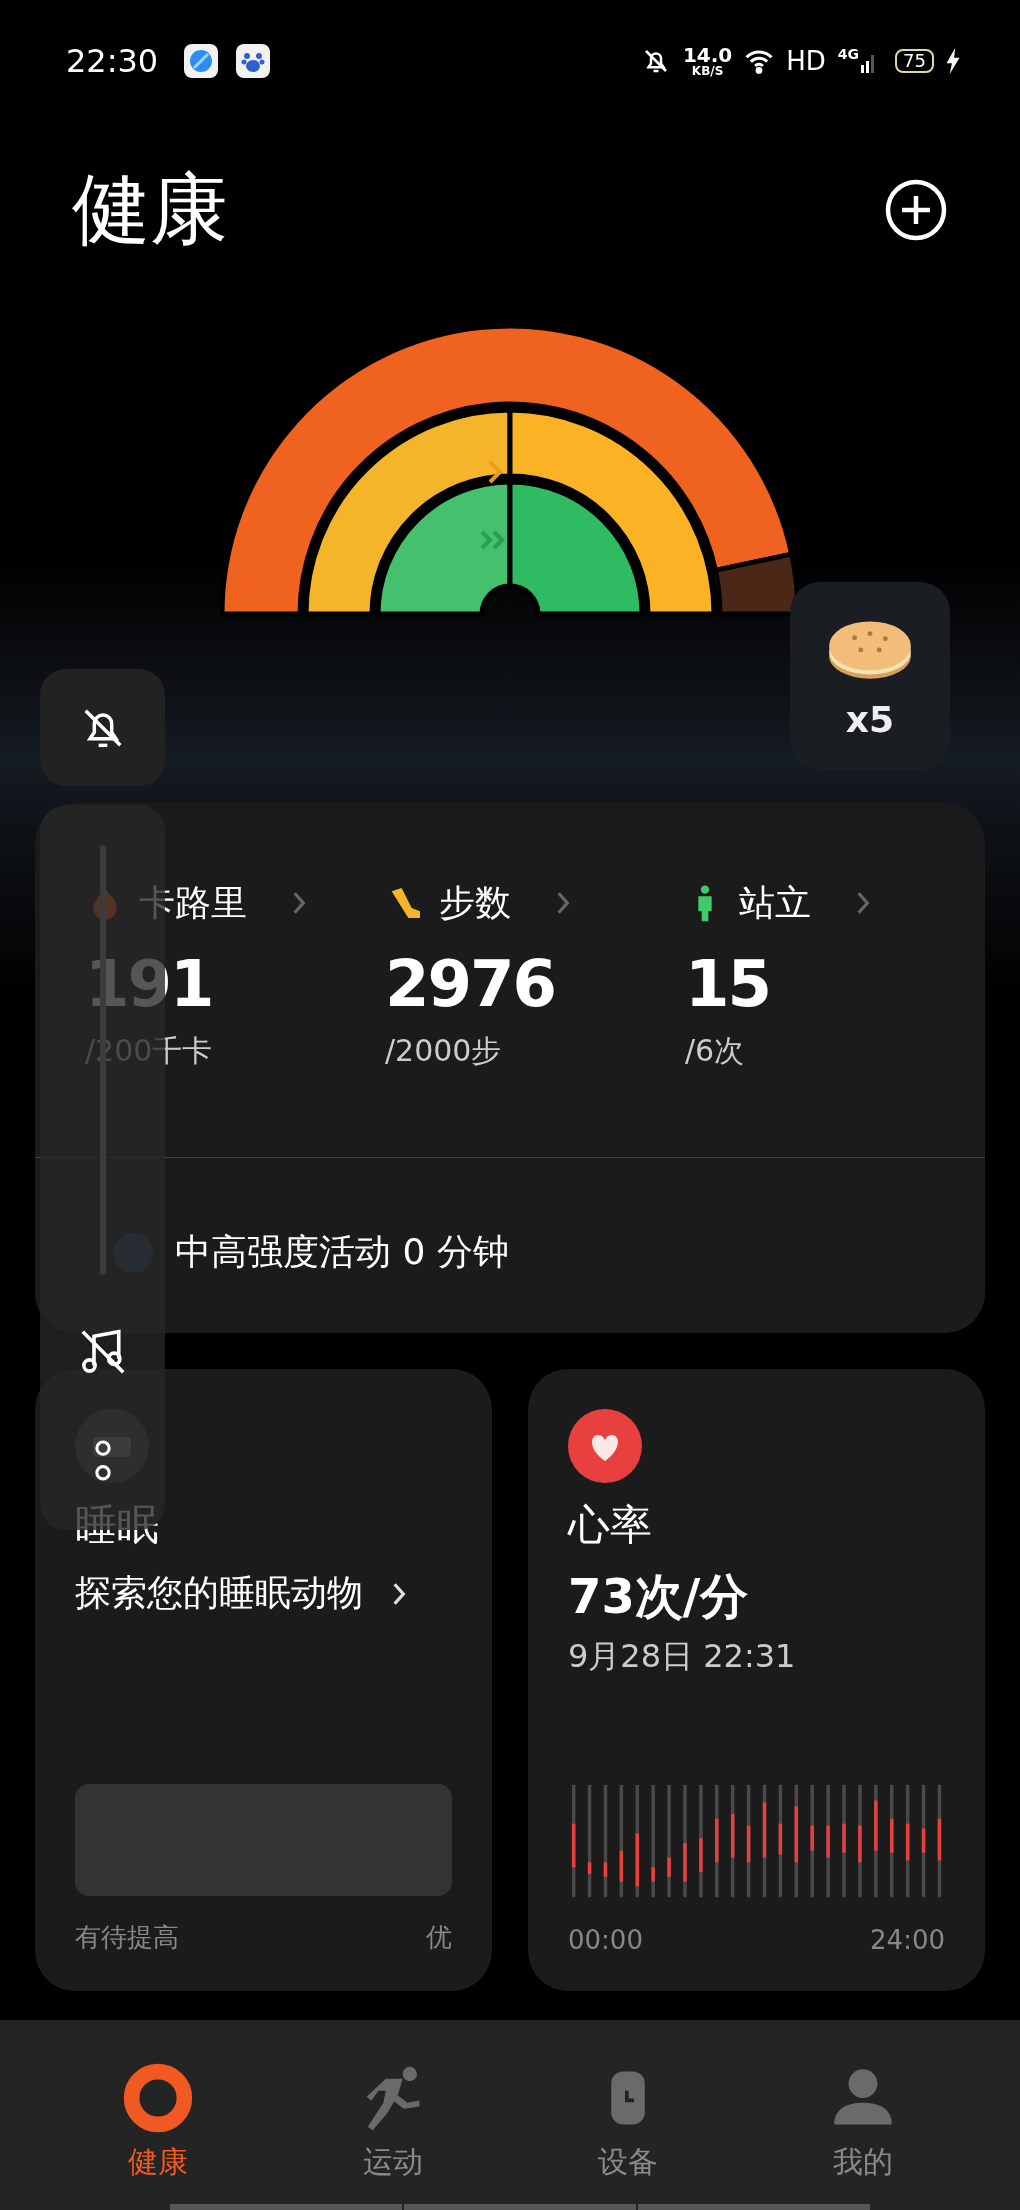 This screenshot has width=1020, height=2210. I want to click on network-speed: 14.0, so click(707, 55).